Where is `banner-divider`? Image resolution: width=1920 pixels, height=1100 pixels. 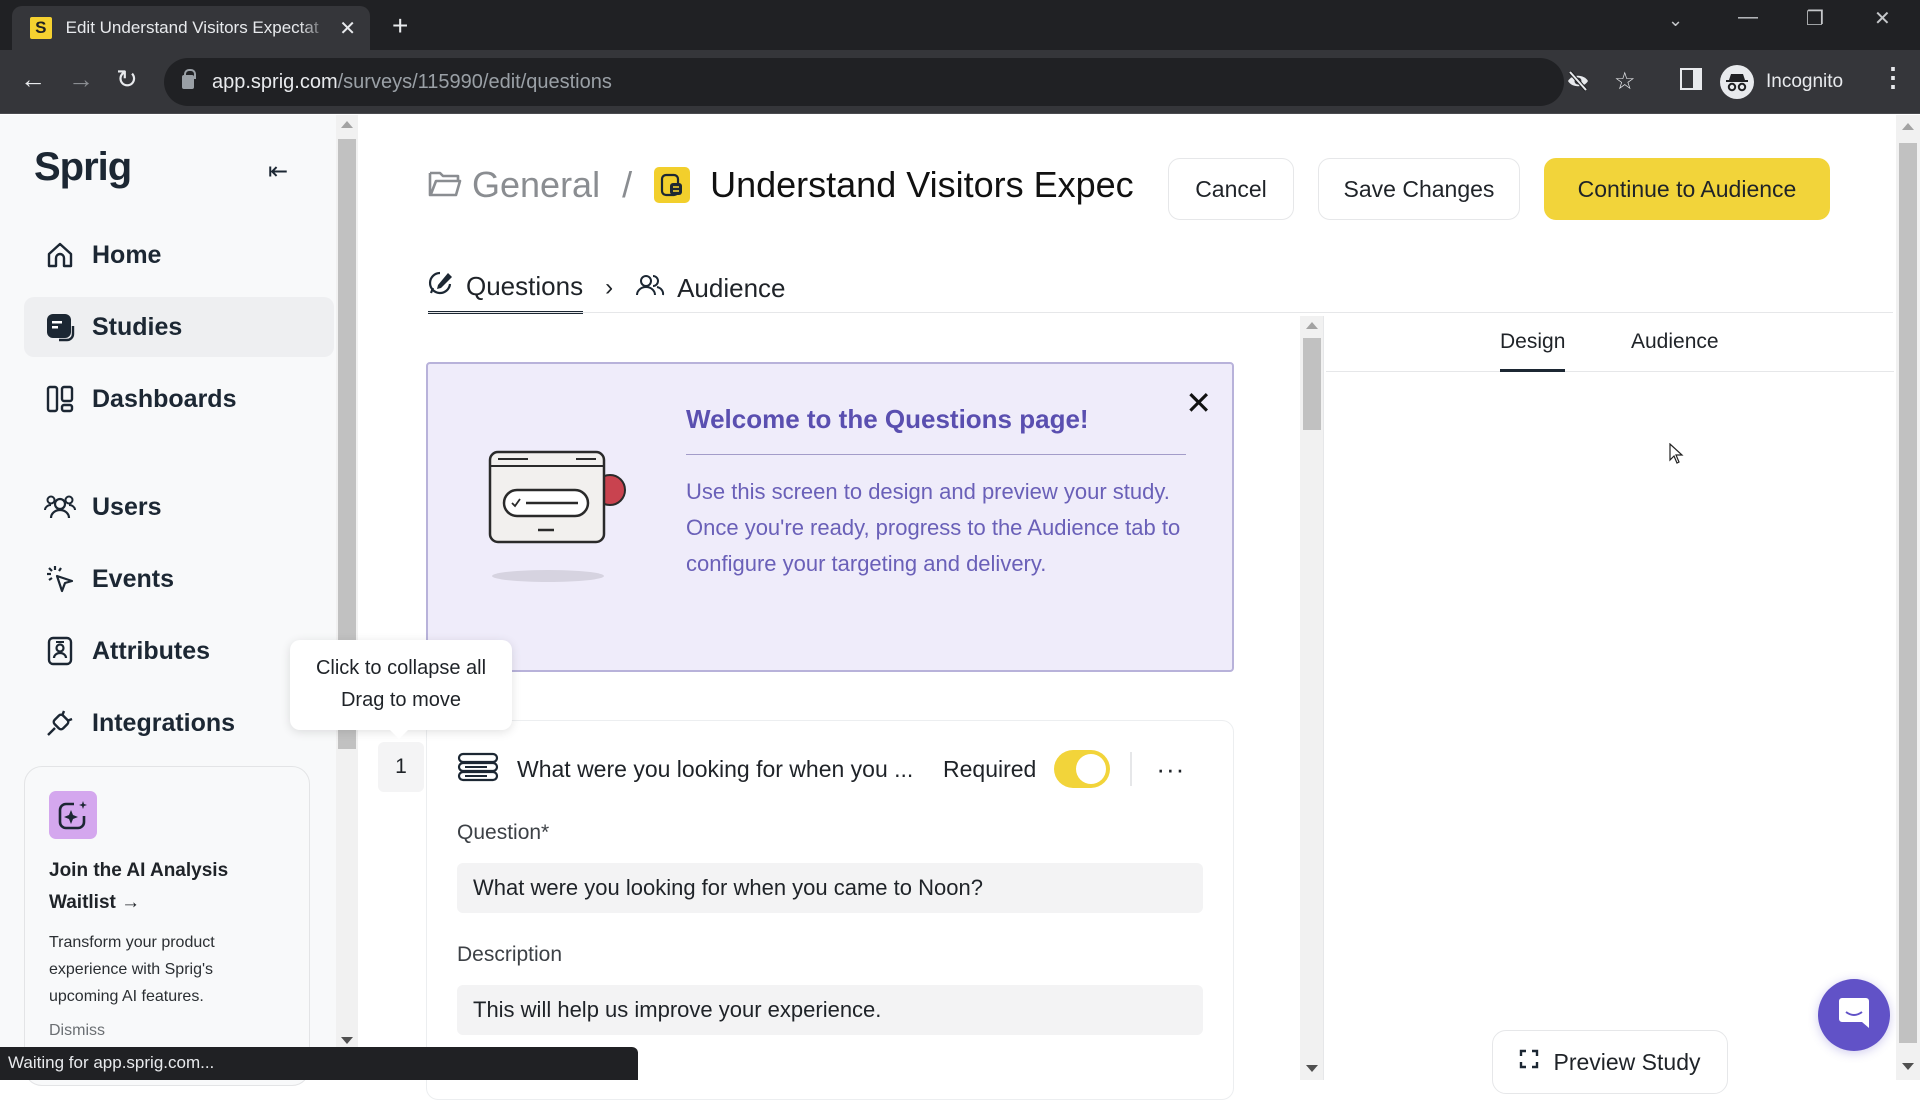
banner-divider is located at coordinates (936, 454).